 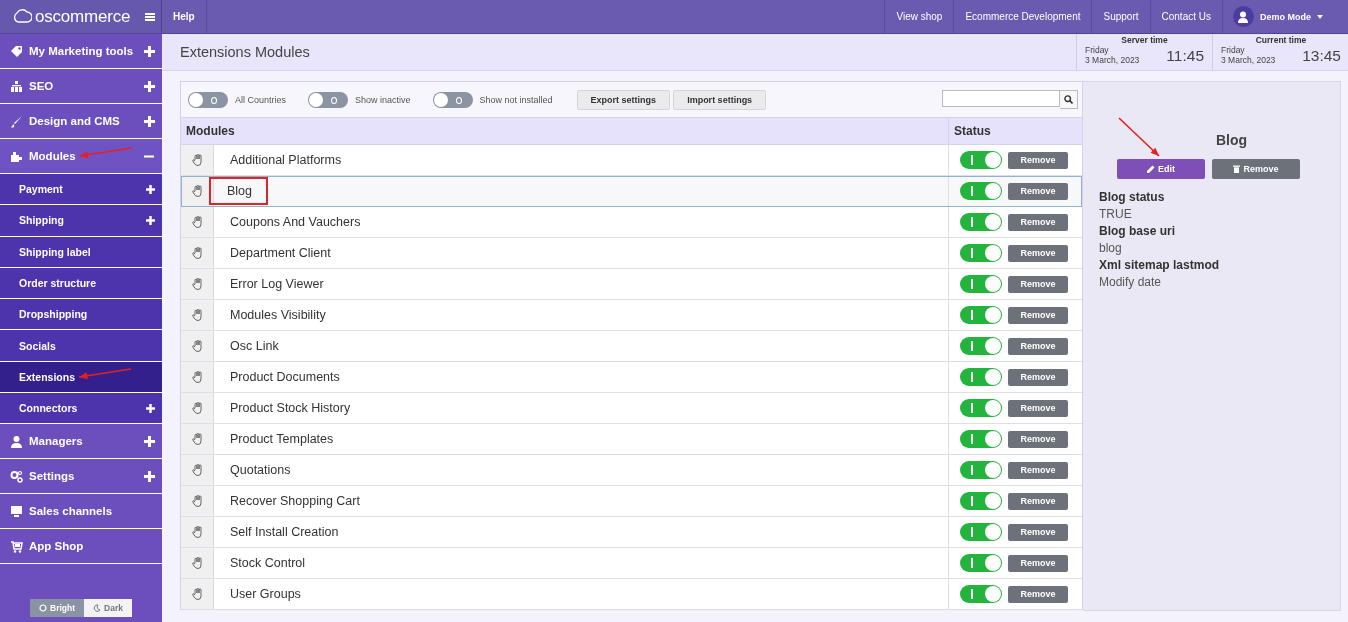 I want to click on sidebar-item: Shipping, so click(x=81, y=221).